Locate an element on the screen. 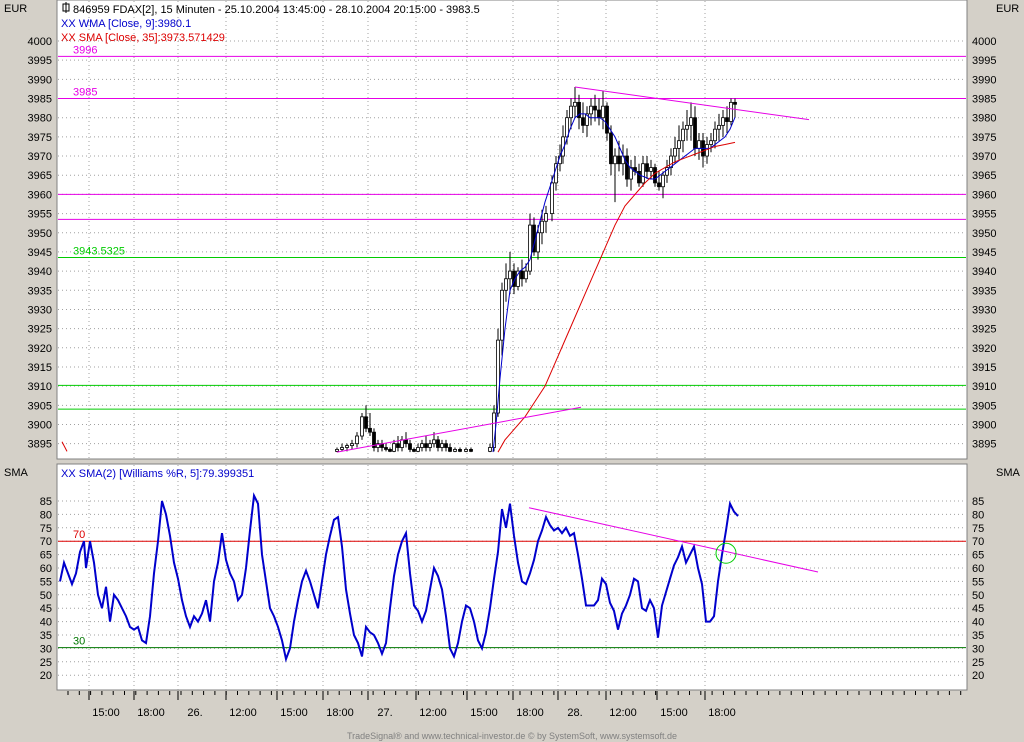  price-tick-right: 3975 is located at coordinates (984, 138).